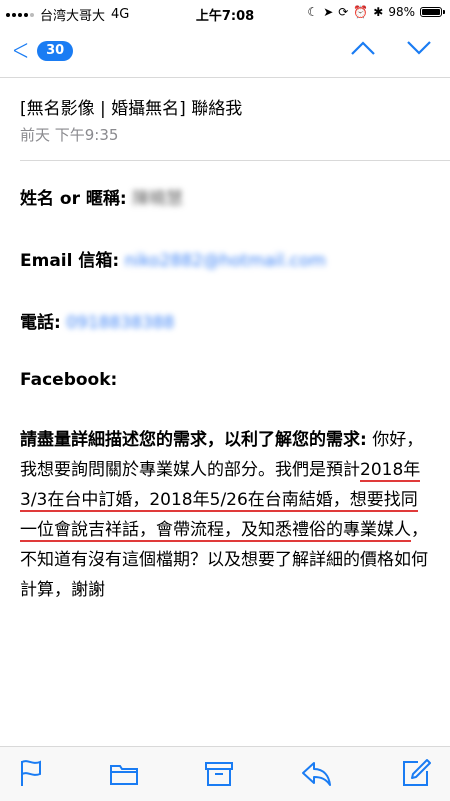  What do you see at coordinates (120, 323) in the screenshot?
I see `field-phone-link: 0918838388` at bounding box center [120, 323].